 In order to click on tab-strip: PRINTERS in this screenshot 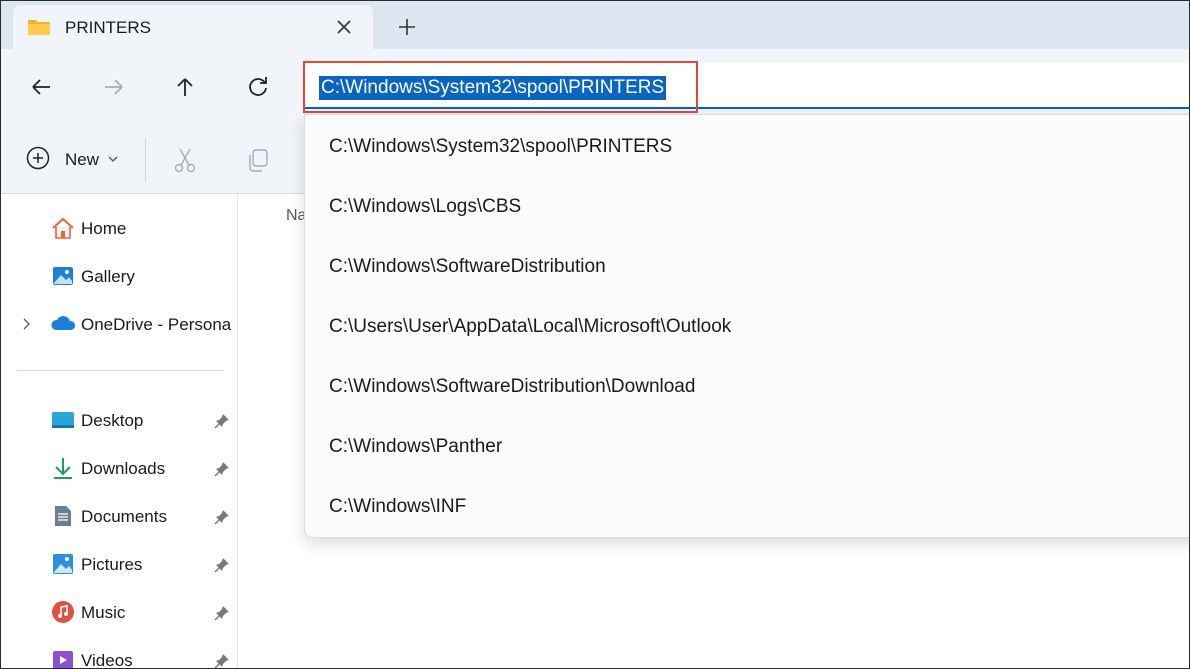, I will do `click(595, 25)`.